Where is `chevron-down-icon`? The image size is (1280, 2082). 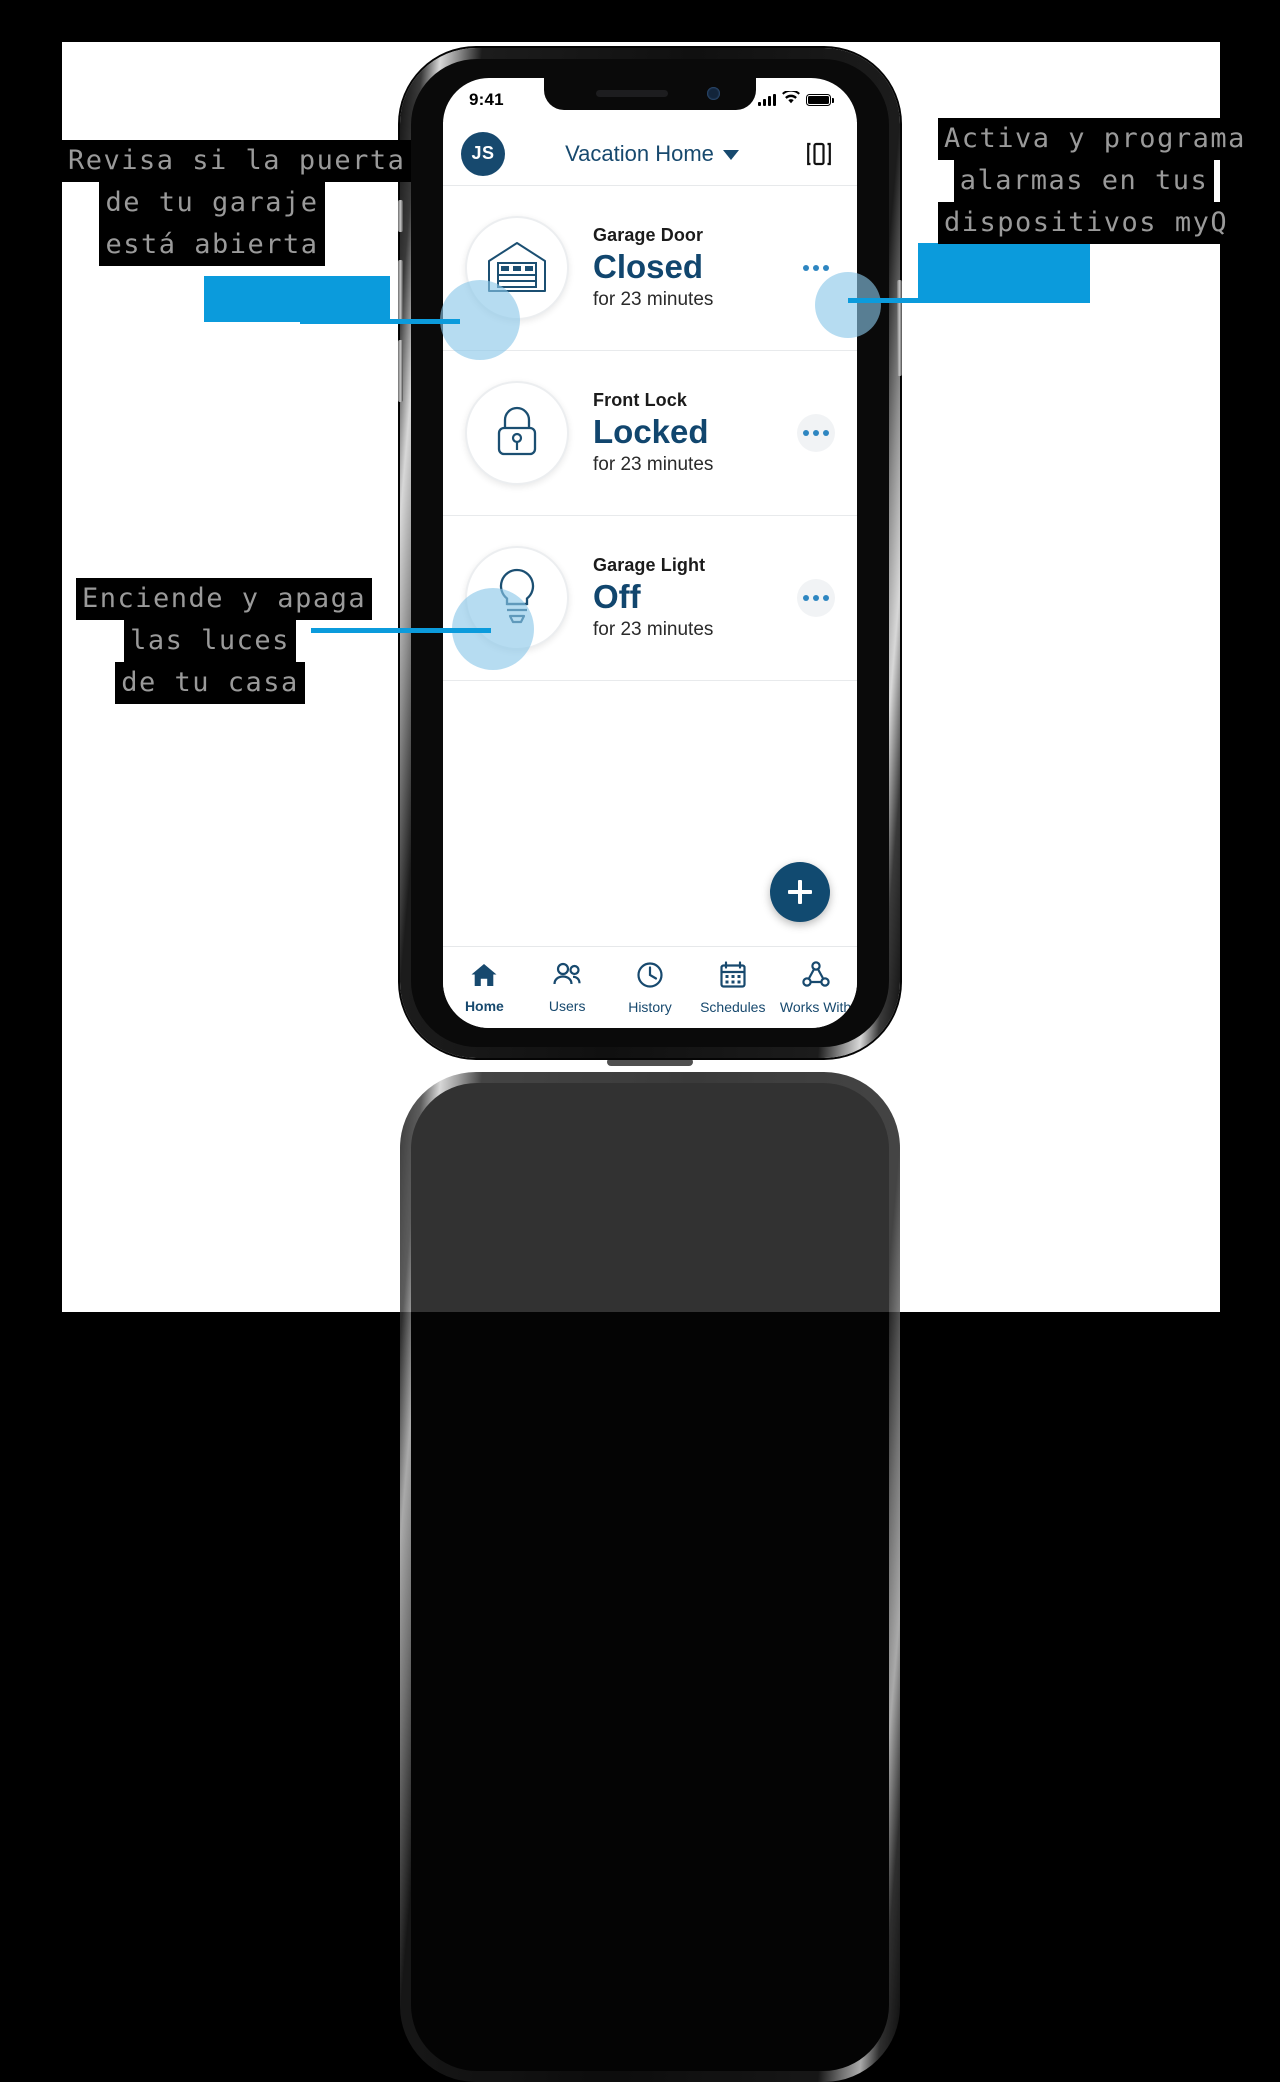 chevron-down-icon is located at coordinates (730, 155).